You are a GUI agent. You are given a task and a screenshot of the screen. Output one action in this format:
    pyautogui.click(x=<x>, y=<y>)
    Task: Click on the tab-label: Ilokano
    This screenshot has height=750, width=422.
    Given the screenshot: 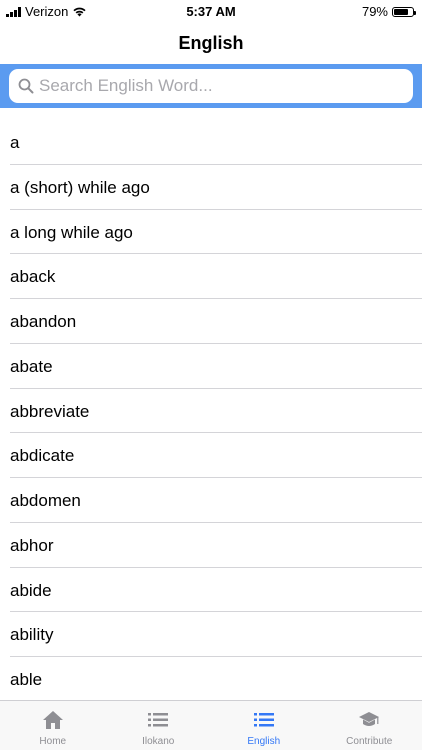 What is the action you would take?
    pyautogui.click(x=158, y=741)
    